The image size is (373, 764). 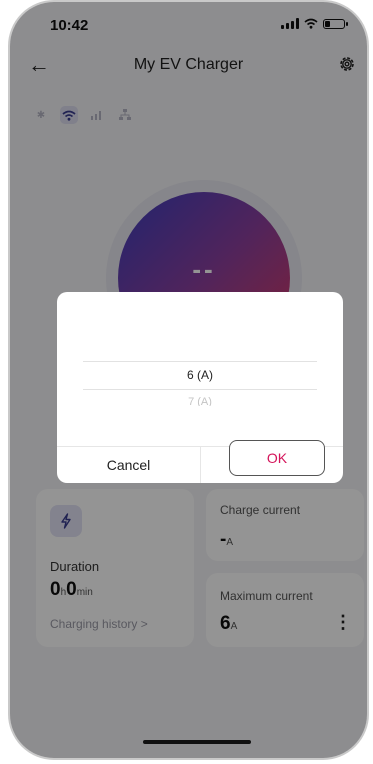 What do you see at coordinates (200, 361) in the screenshot?
I see `picker-divider-top` at bounding box center [200, 361].